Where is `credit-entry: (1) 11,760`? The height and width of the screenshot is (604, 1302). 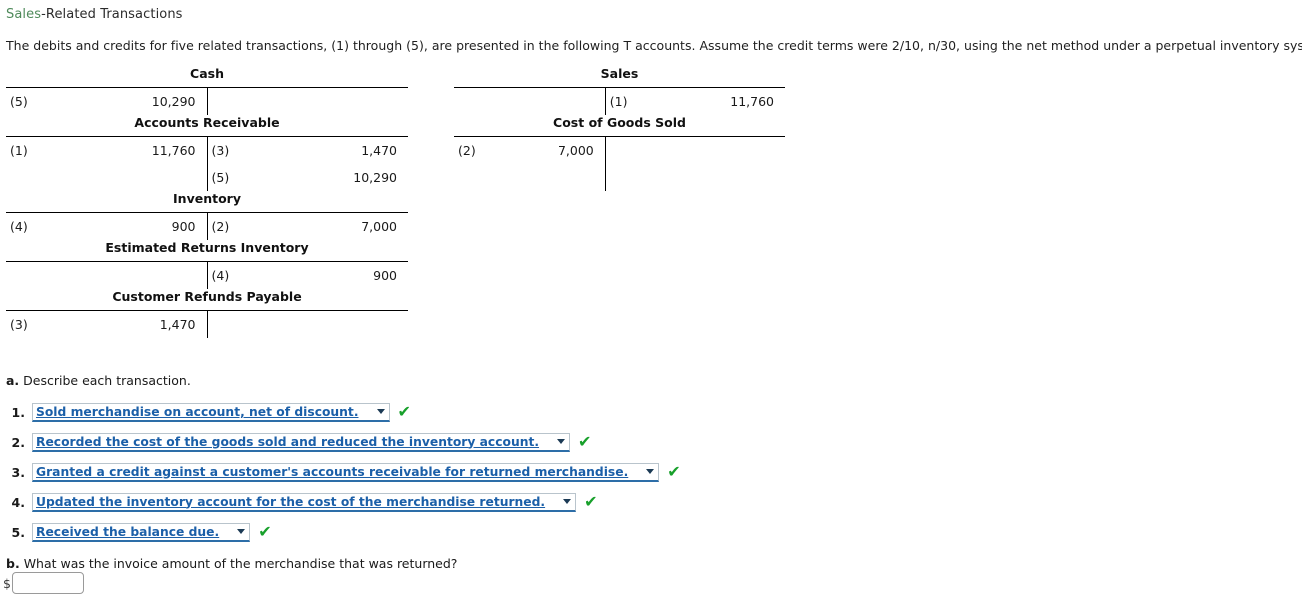 credit-entry: (1) 11,760 is located at coordinates (695, 101).